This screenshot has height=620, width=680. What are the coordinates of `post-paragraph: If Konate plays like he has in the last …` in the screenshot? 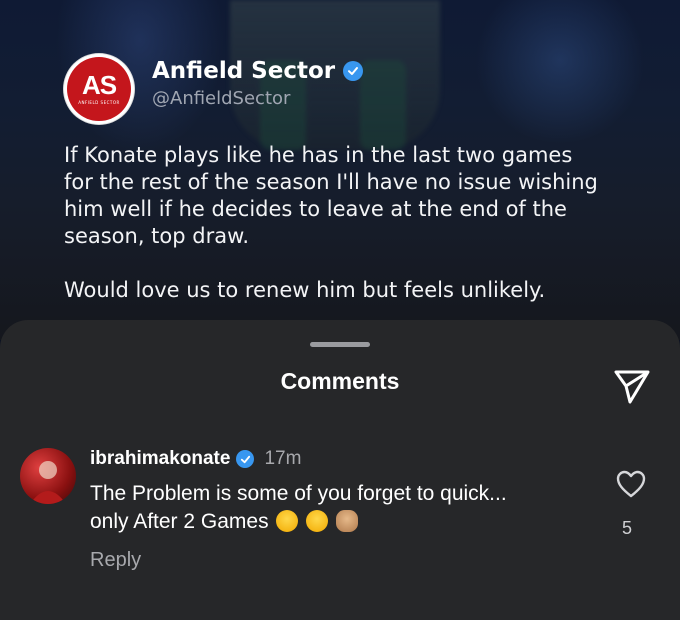 It's located at (331, 195).